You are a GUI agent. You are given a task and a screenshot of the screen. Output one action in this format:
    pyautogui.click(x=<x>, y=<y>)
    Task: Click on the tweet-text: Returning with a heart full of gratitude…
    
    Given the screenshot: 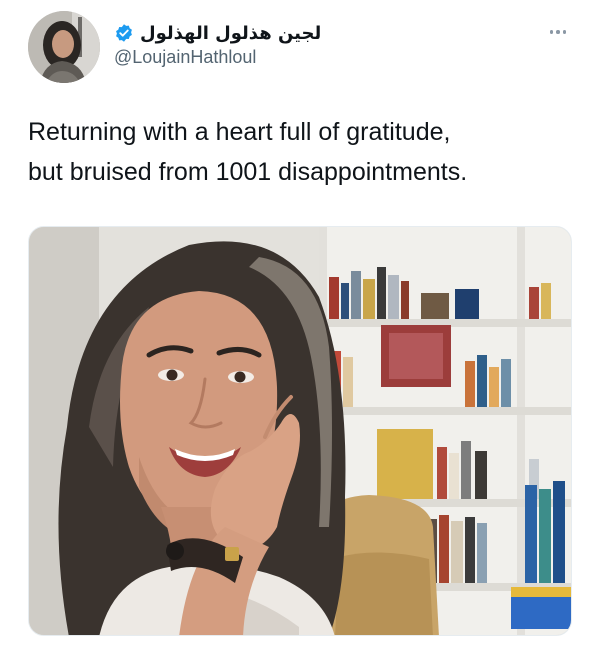 What is the action you would take?
    pyautogui.click(x=303, y=152)
    